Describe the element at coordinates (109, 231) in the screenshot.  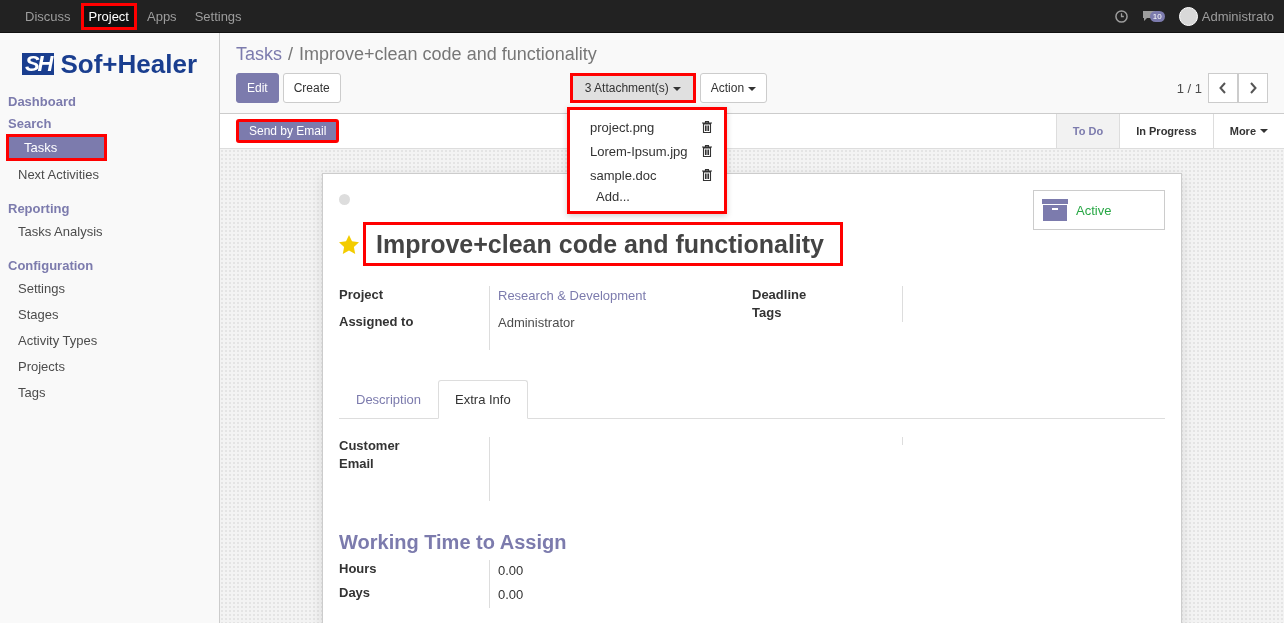
I see `sidebar-item: Tasks Analysis` at that location.